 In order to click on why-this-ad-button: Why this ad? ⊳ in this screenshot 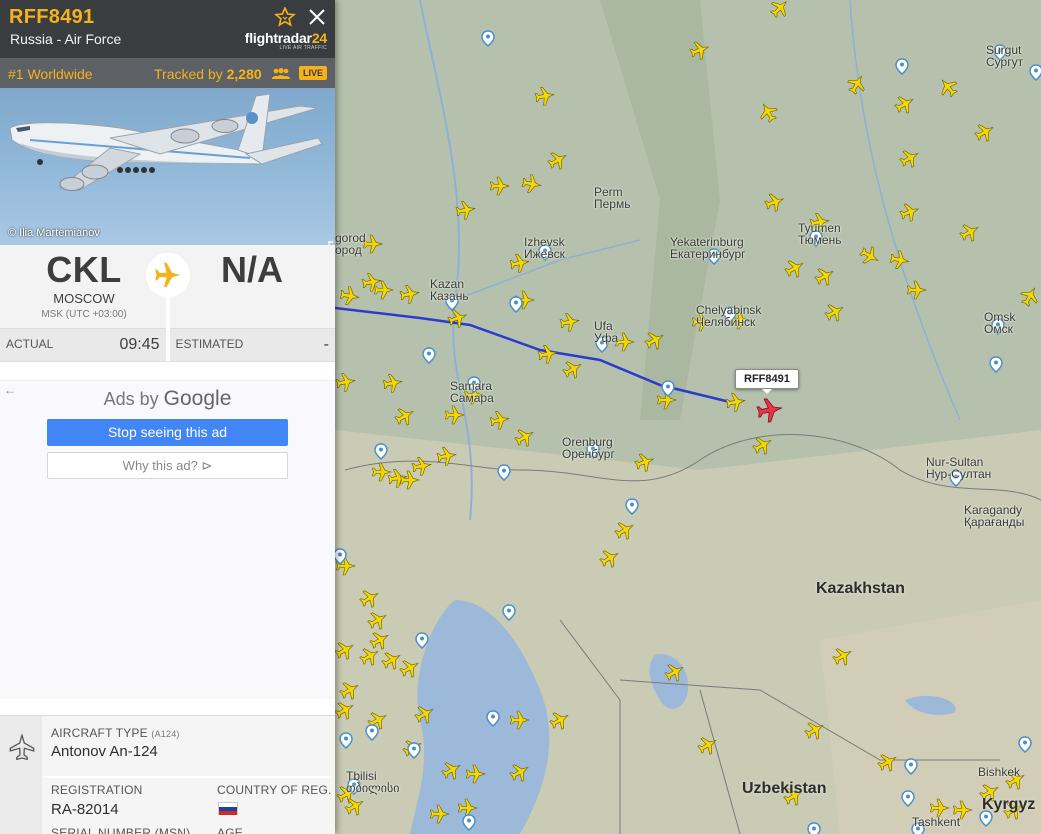, I will do `click(167, 465)`.